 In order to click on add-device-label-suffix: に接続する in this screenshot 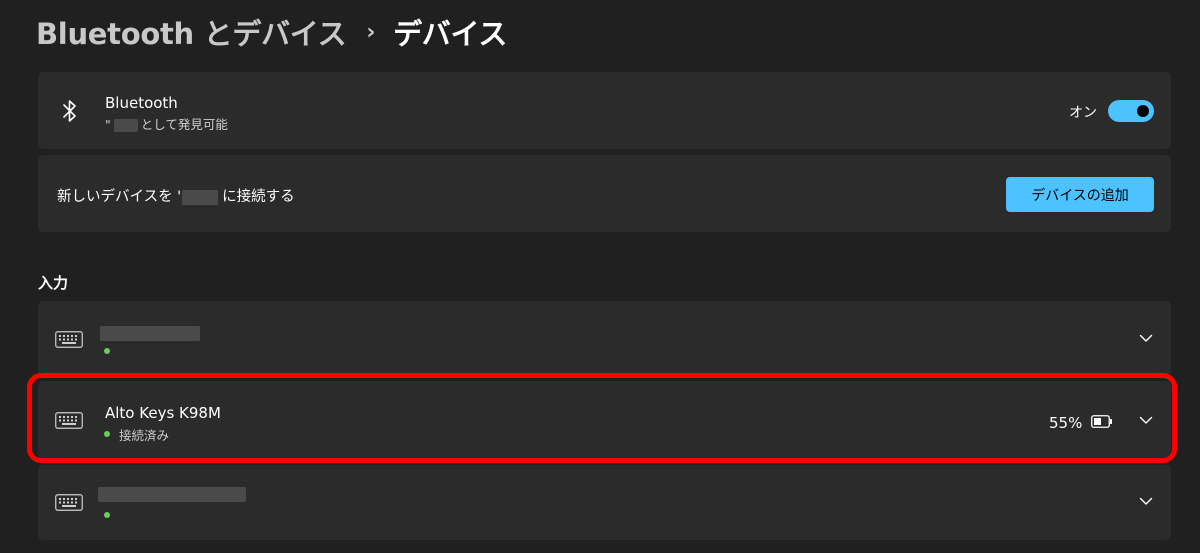, I will do `click(258, 197)`.